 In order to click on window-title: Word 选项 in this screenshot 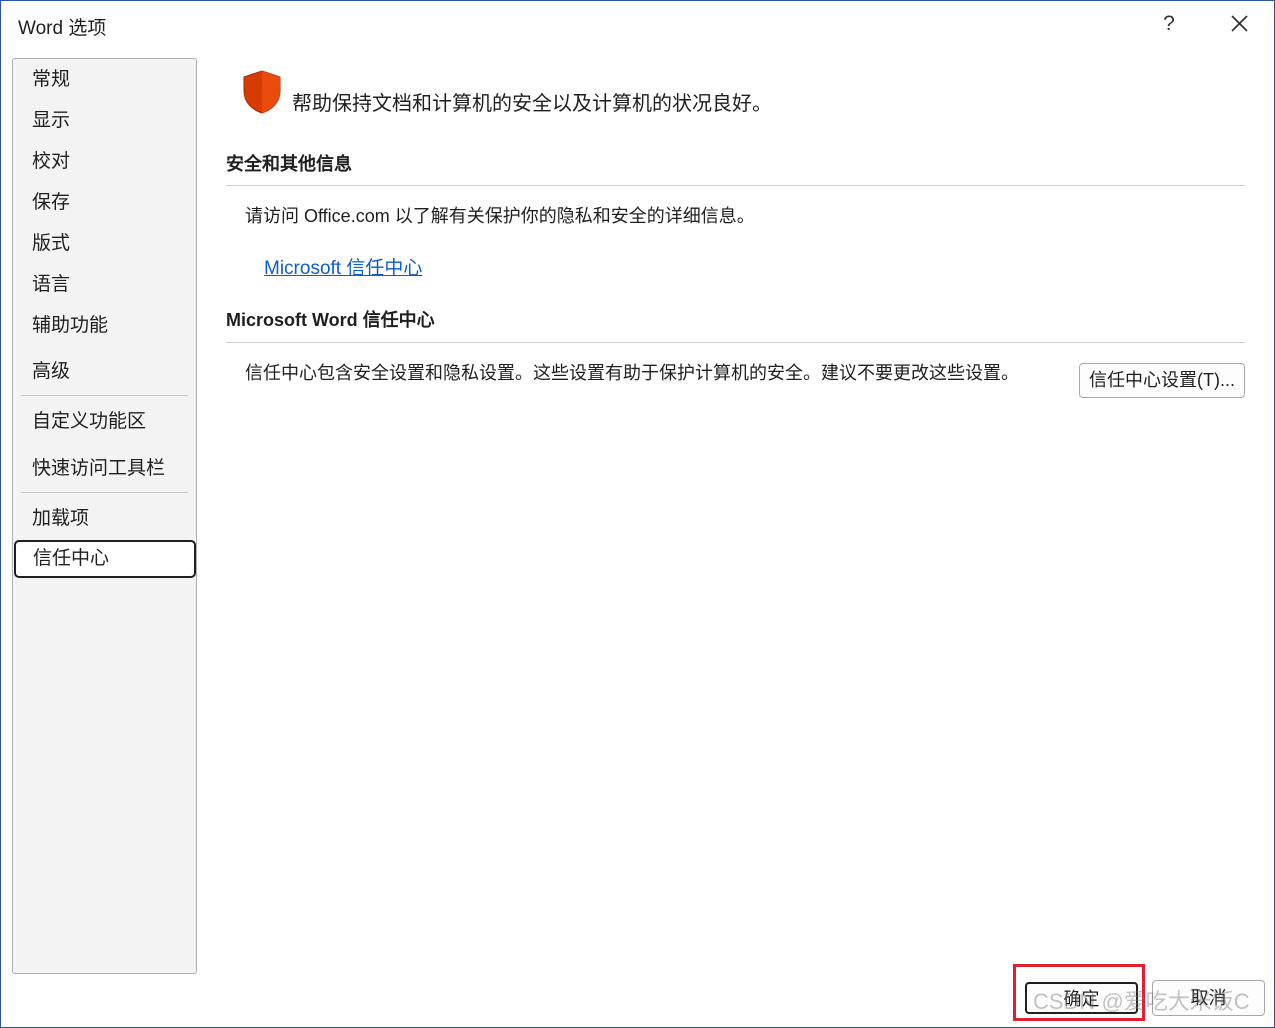, I will do `click(62, 28)`.